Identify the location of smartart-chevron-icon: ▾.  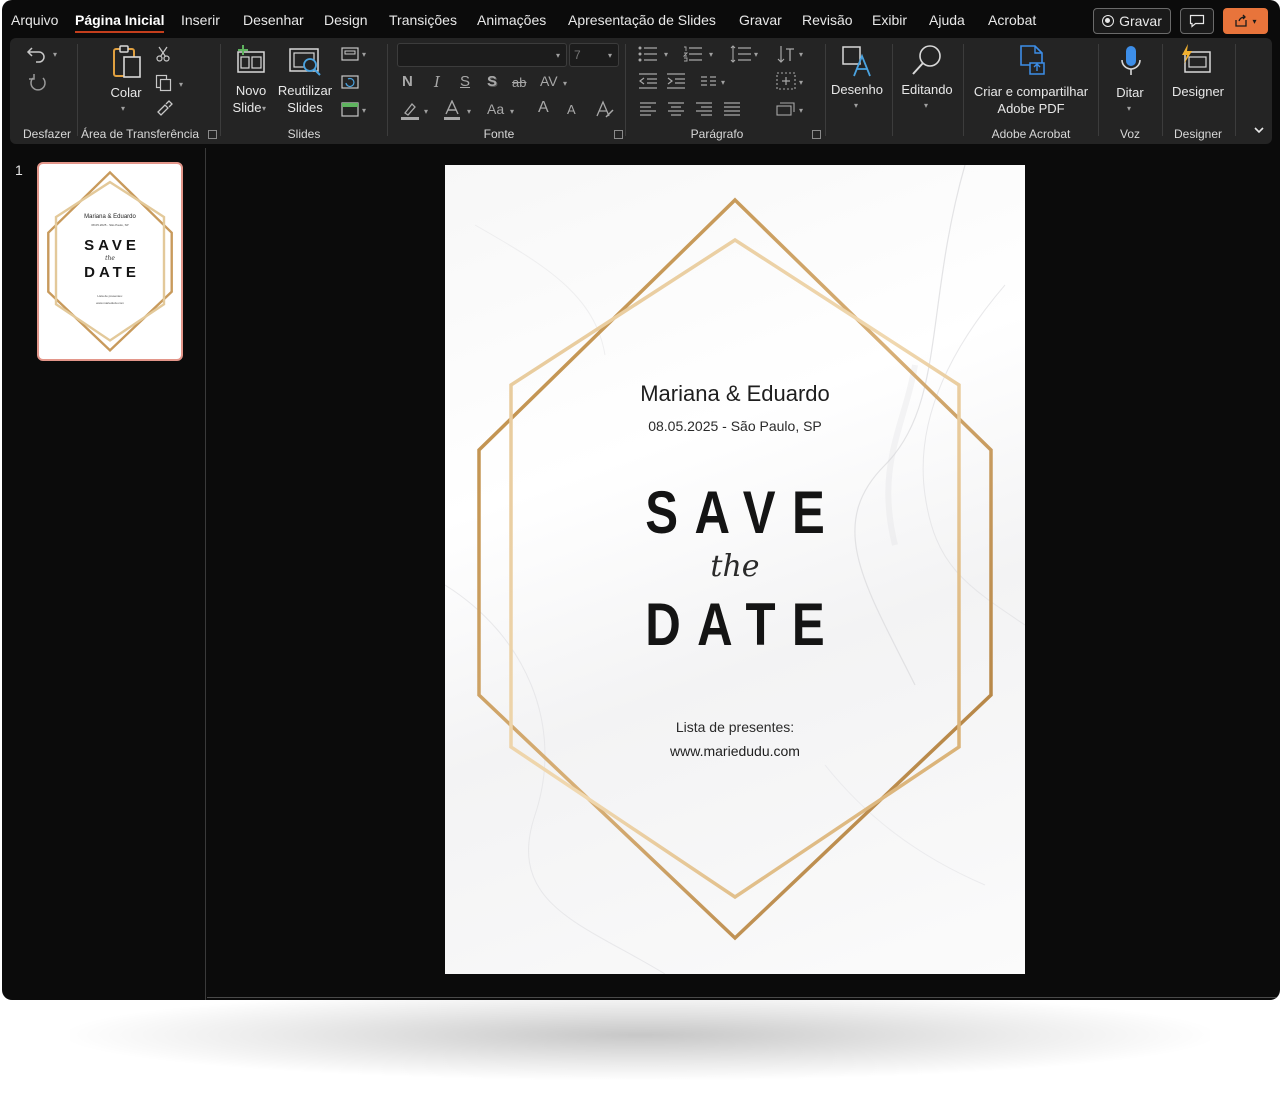
(801, 110).